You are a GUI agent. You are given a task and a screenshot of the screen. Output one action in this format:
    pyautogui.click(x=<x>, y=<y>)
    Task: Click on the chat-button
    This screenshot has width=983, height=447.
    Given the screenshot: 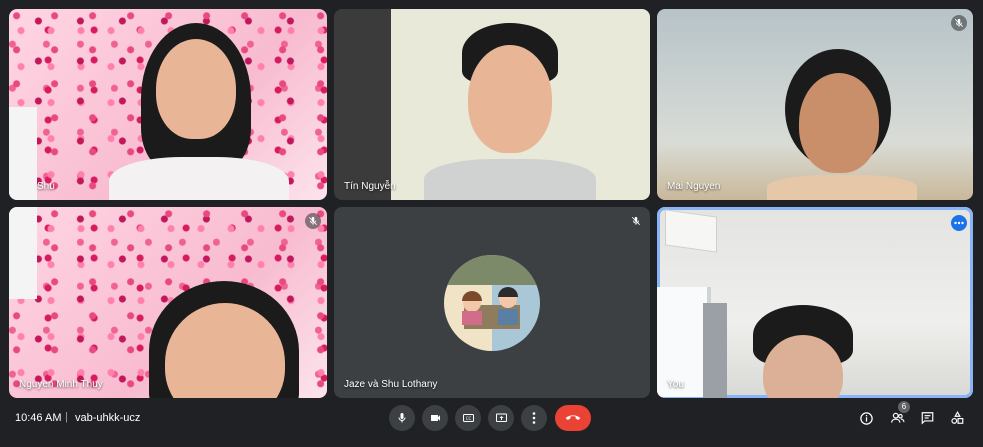 What is the action you would take?
    pyautogui.click(x=927, y=418)
    